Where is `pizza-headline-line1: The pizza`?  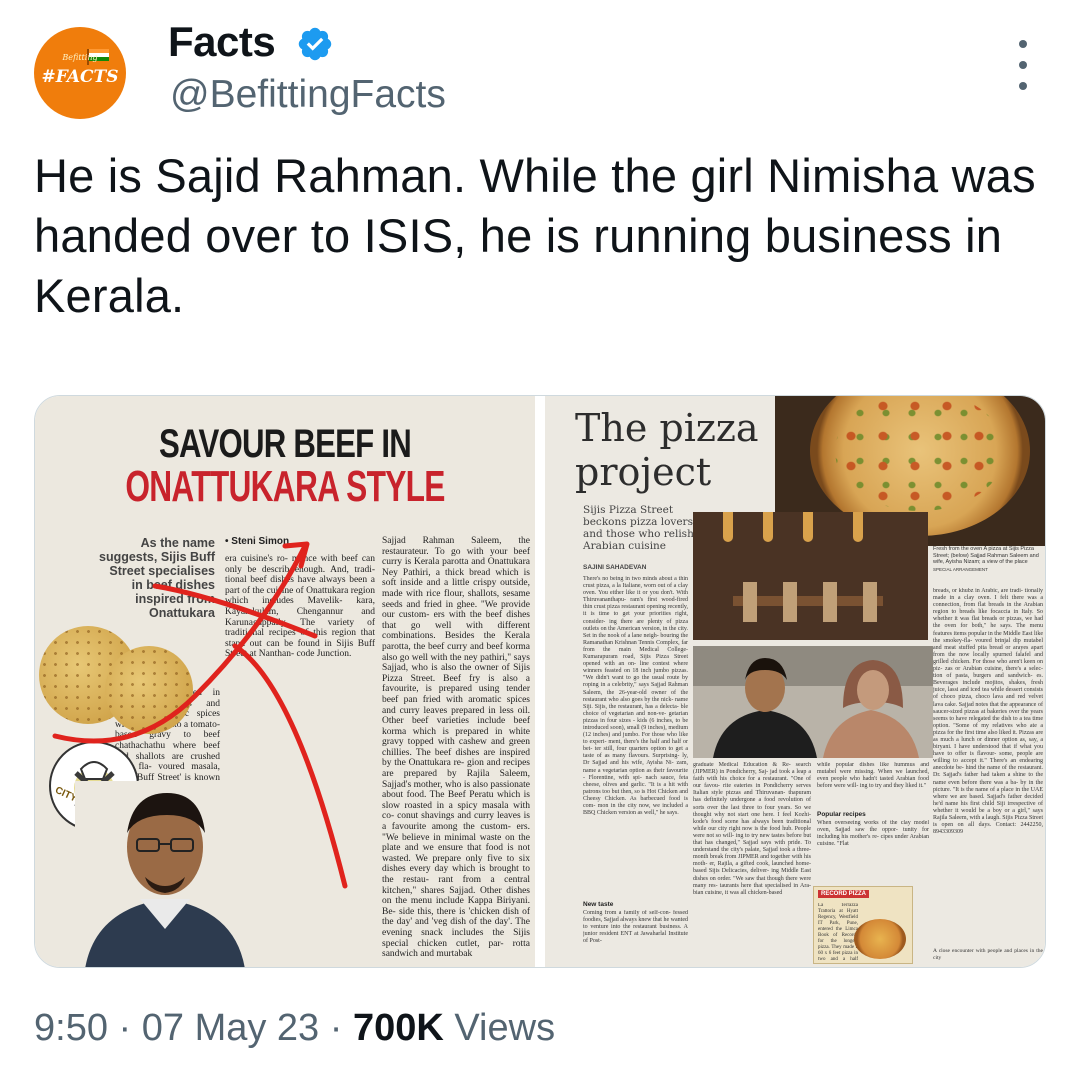
pizza-headline-line1: The pizza is located at coordinates (667, 428).